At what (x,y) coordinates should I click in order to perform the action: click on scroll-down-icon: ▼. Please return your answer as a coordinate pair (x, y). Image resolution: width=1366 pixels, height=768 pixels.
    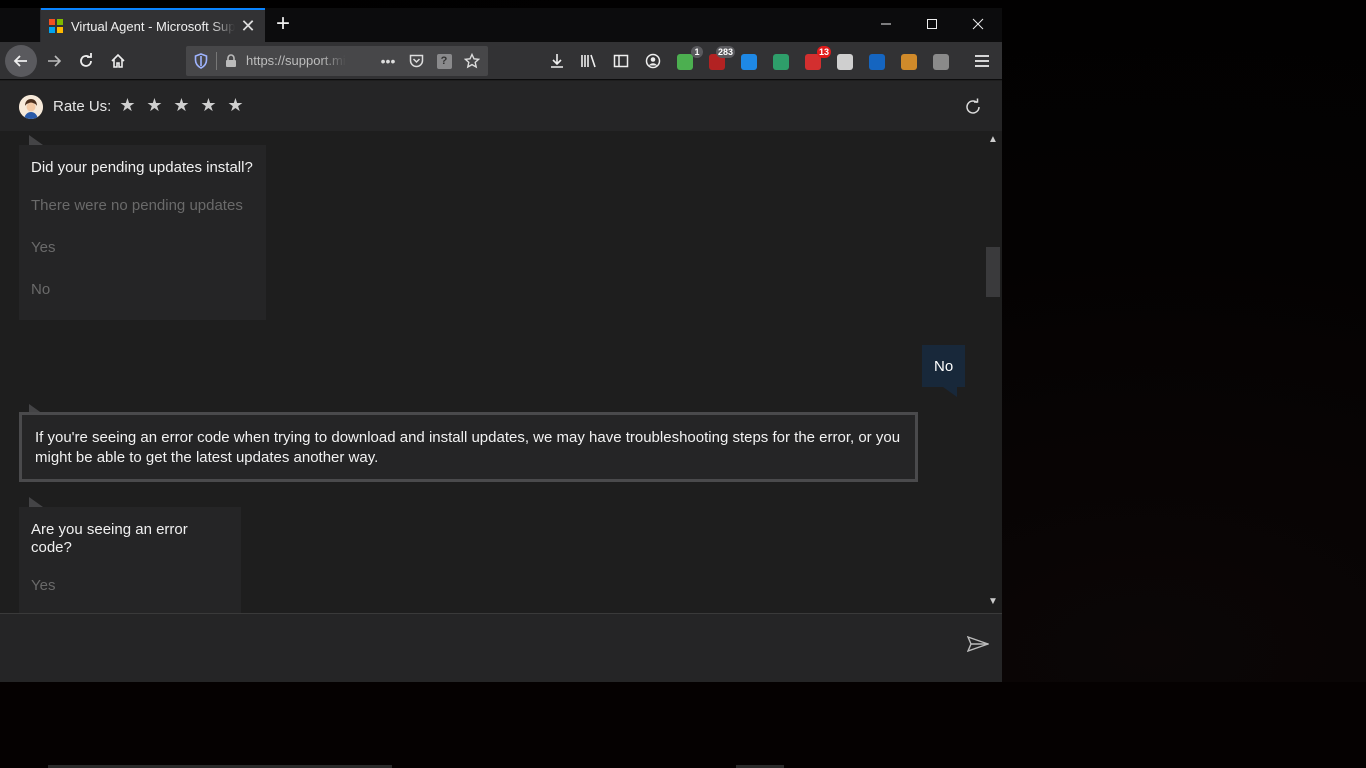
    Looking at the image, I should click on (993, 601).